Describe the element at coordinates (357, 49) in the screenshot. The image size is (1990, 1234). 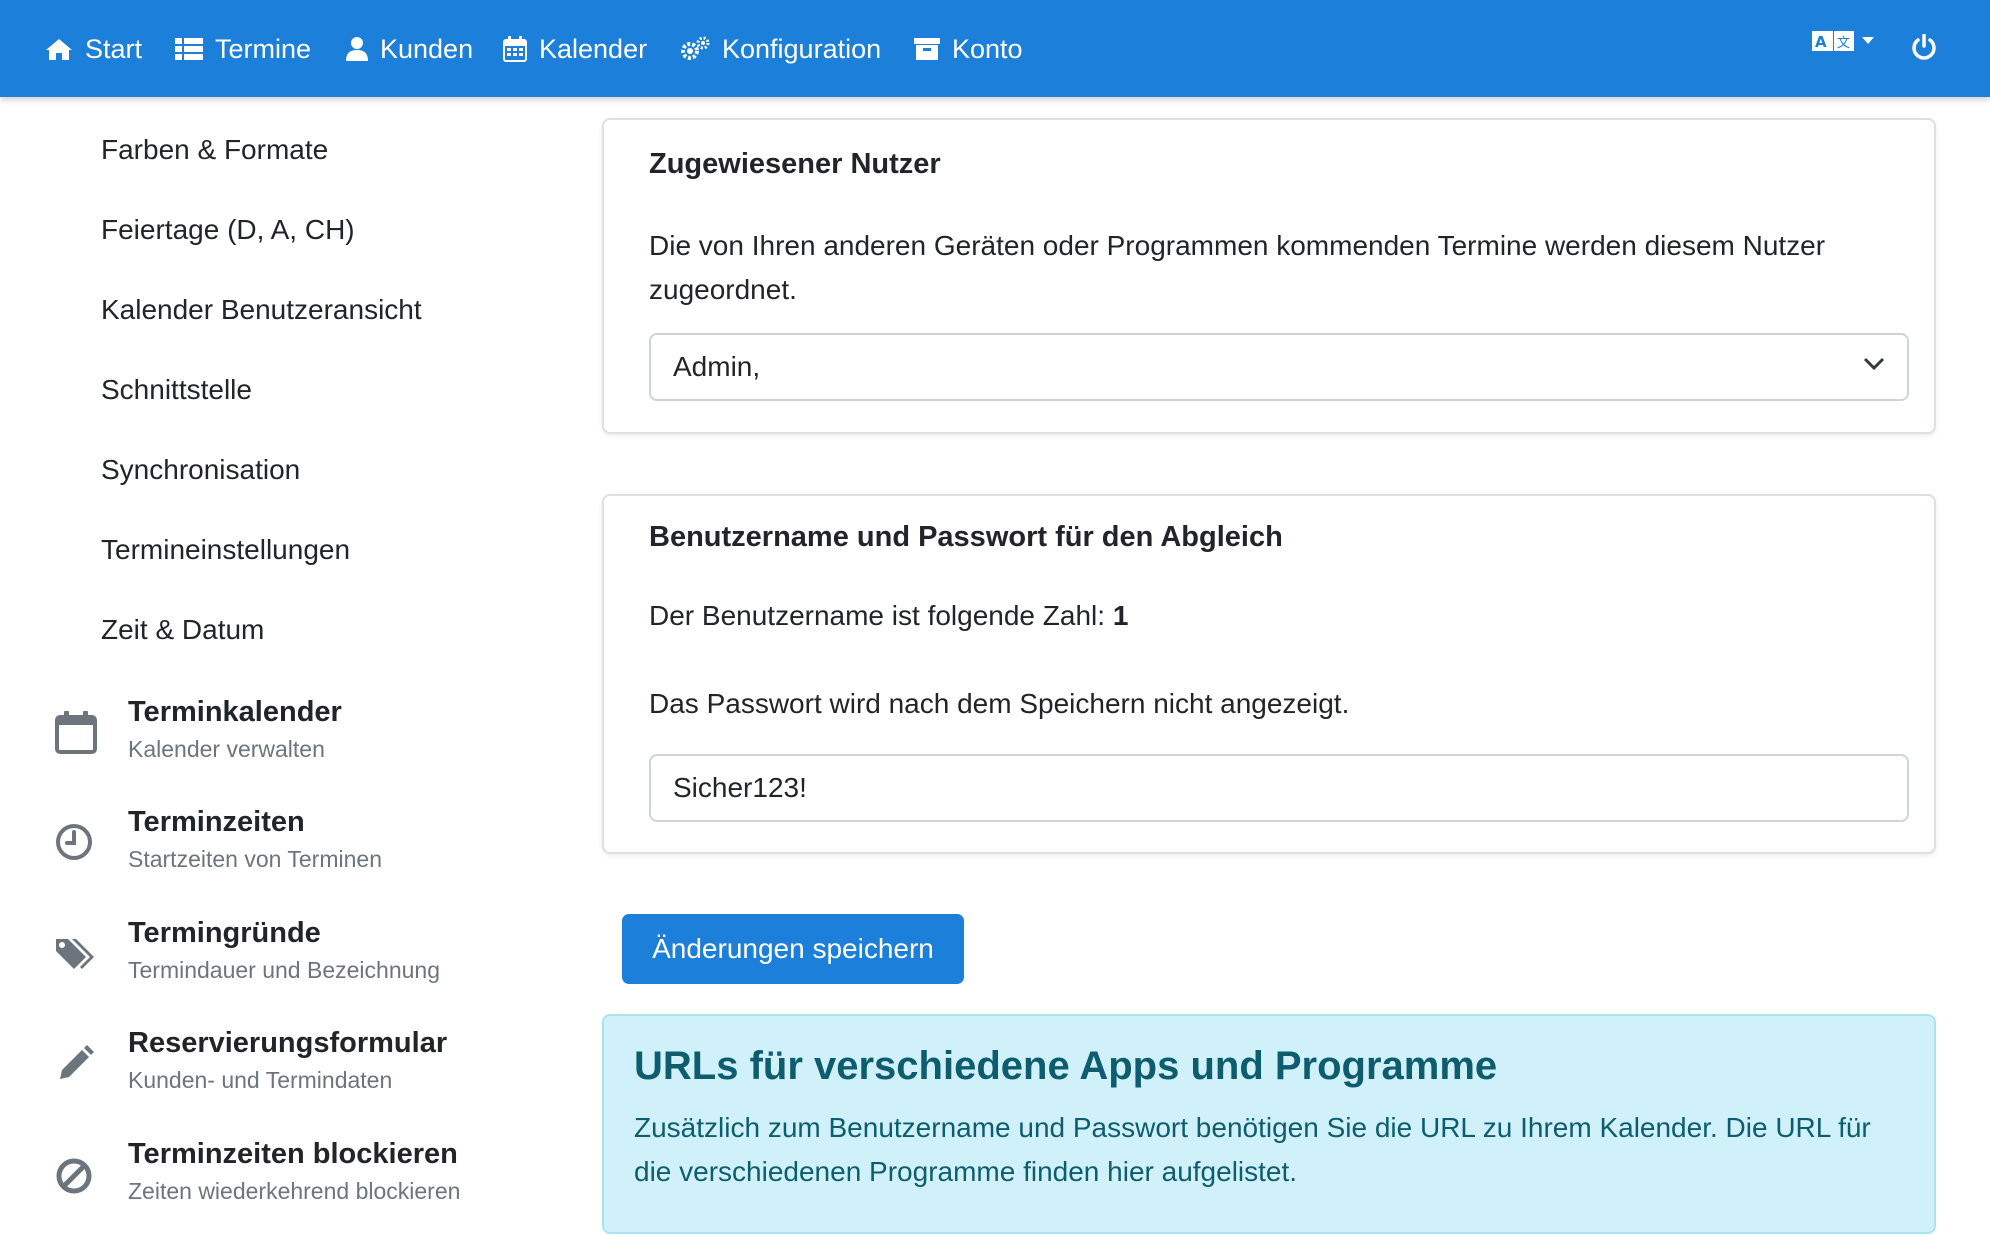
I see `user-icon` at that location.